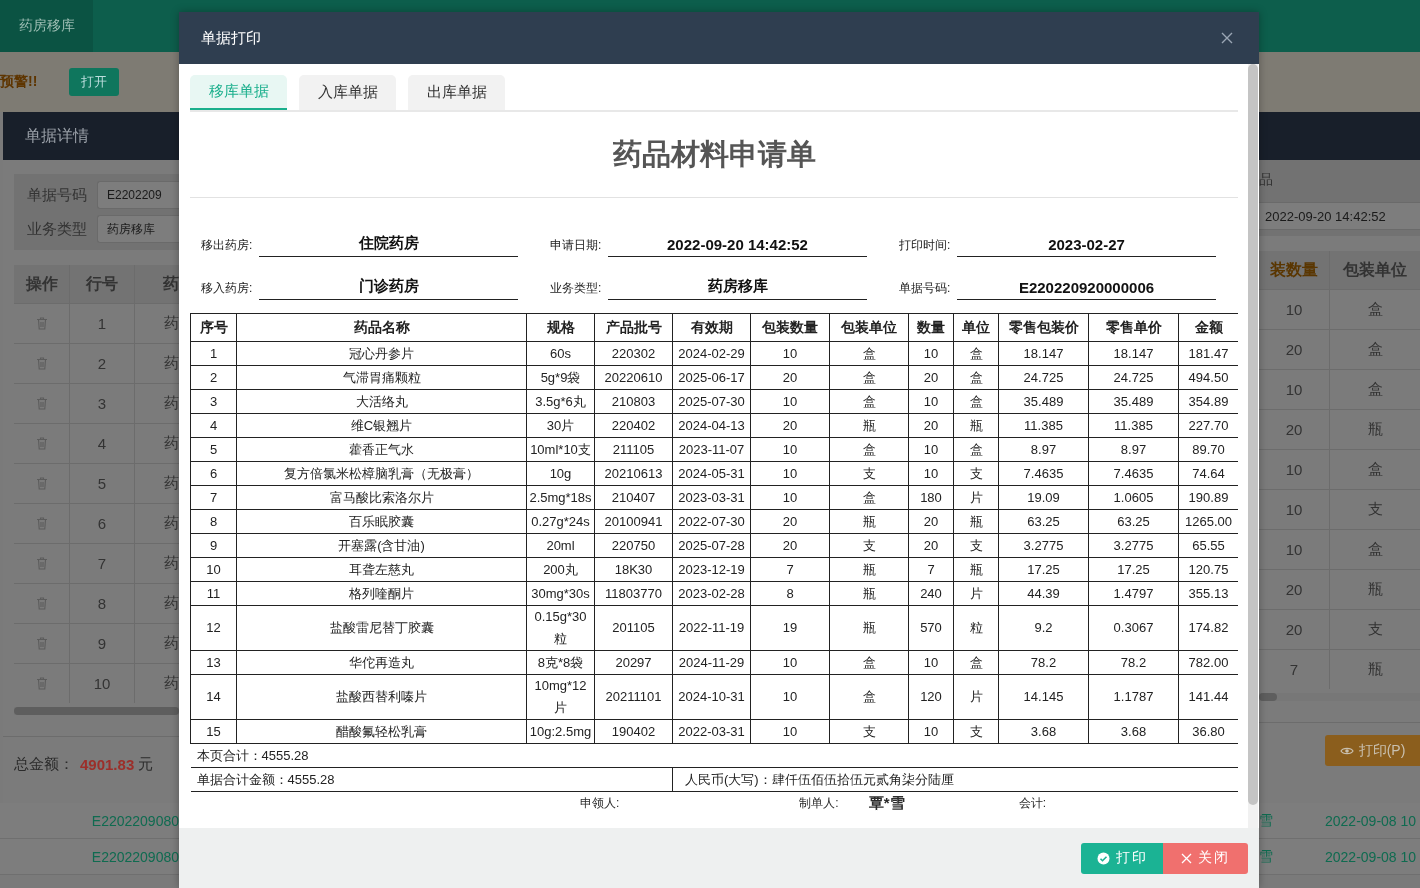  What do you see at coordinates (1043, 569) in the screenshot?
I see `table-cell: 17.25` at bounding box center [1043, 569].